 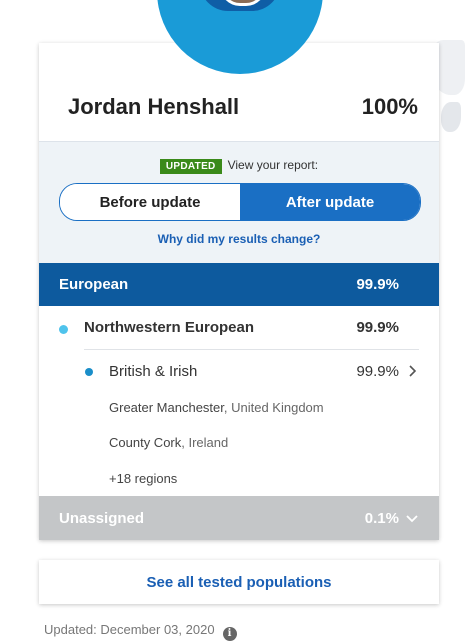 I want to click on info-icon: i, so click(x=229, y=634).